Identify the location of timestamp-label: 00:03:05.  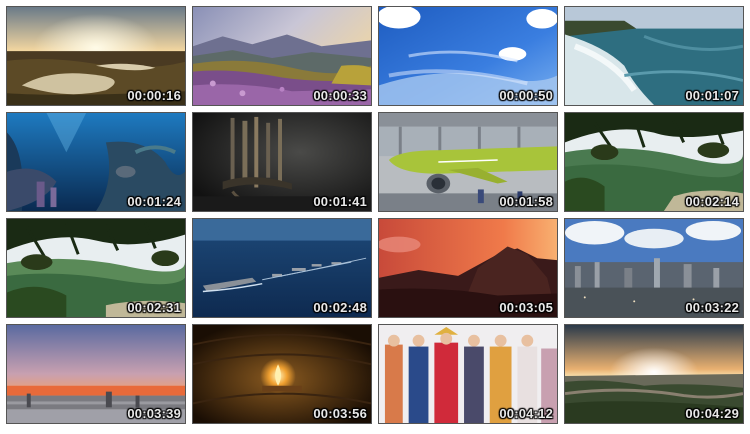
(526, 307).